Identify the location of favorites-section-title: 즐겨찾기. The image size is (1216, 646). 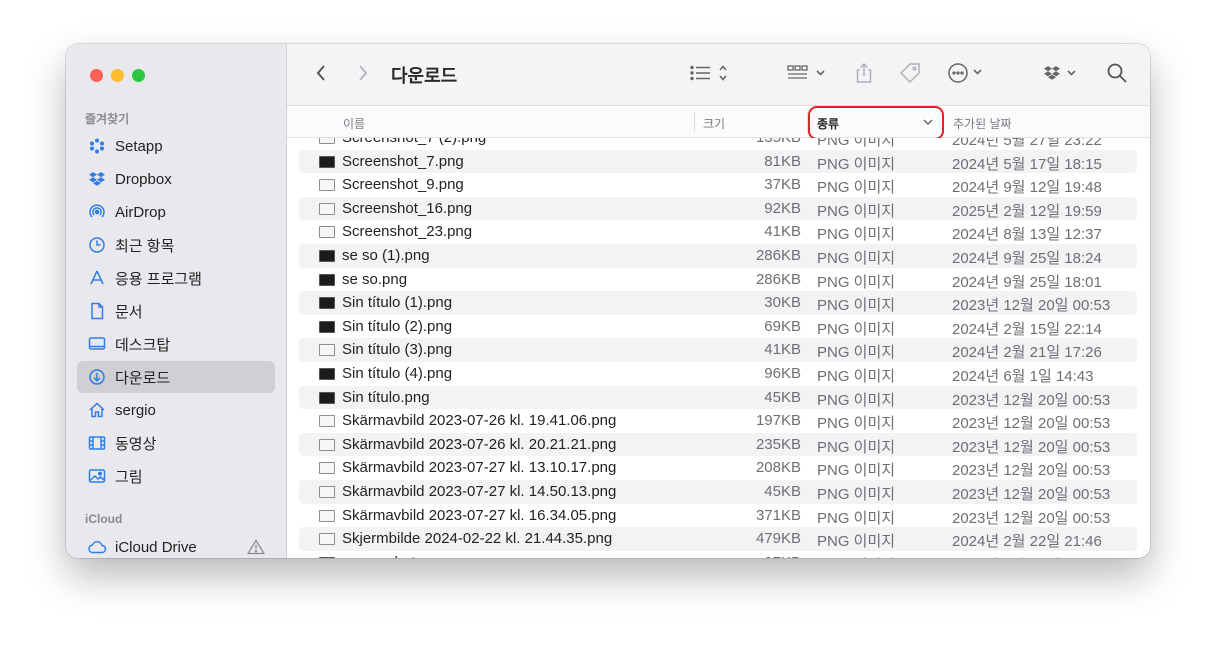
(107, 119).